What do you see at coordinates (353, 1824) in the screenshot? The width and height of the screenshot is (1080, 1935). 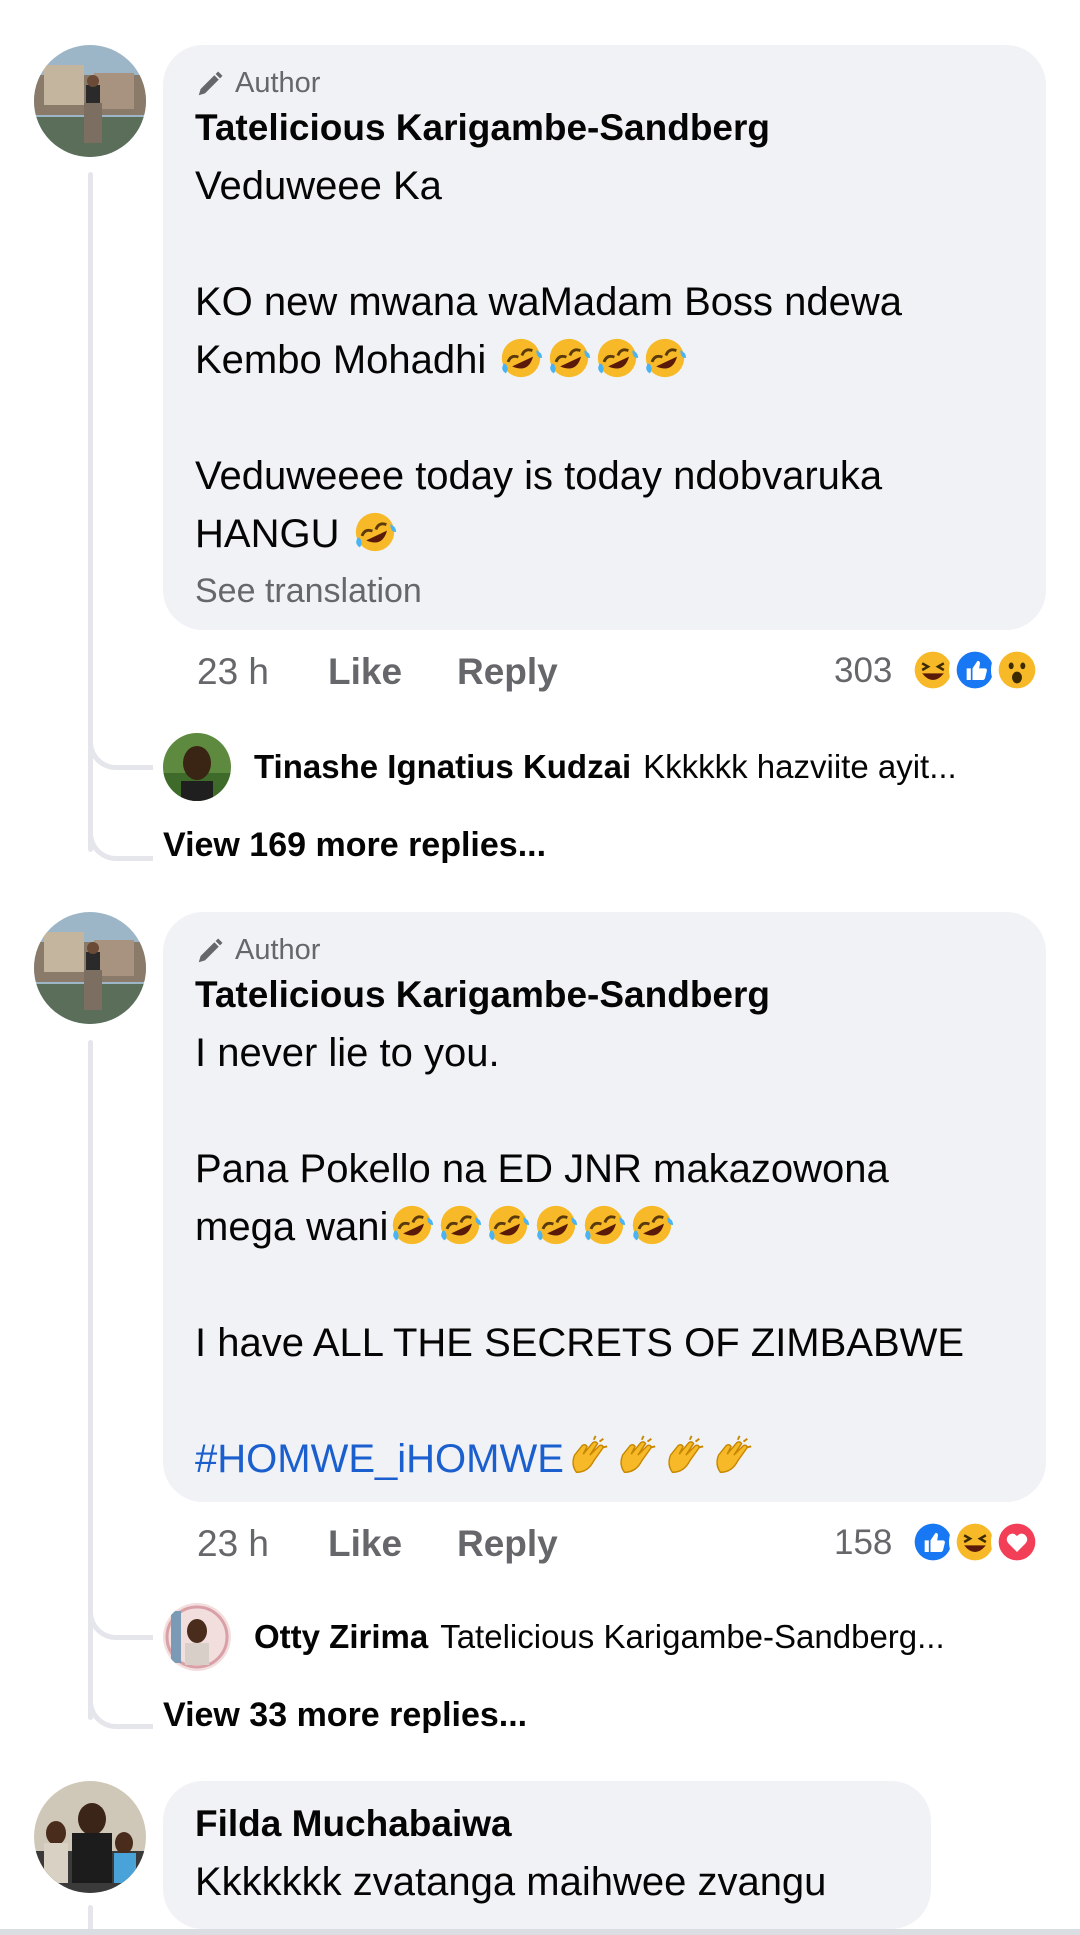 I see `commenter-name: Filda Muchabaiwa` at bounding box center [353, 1824].